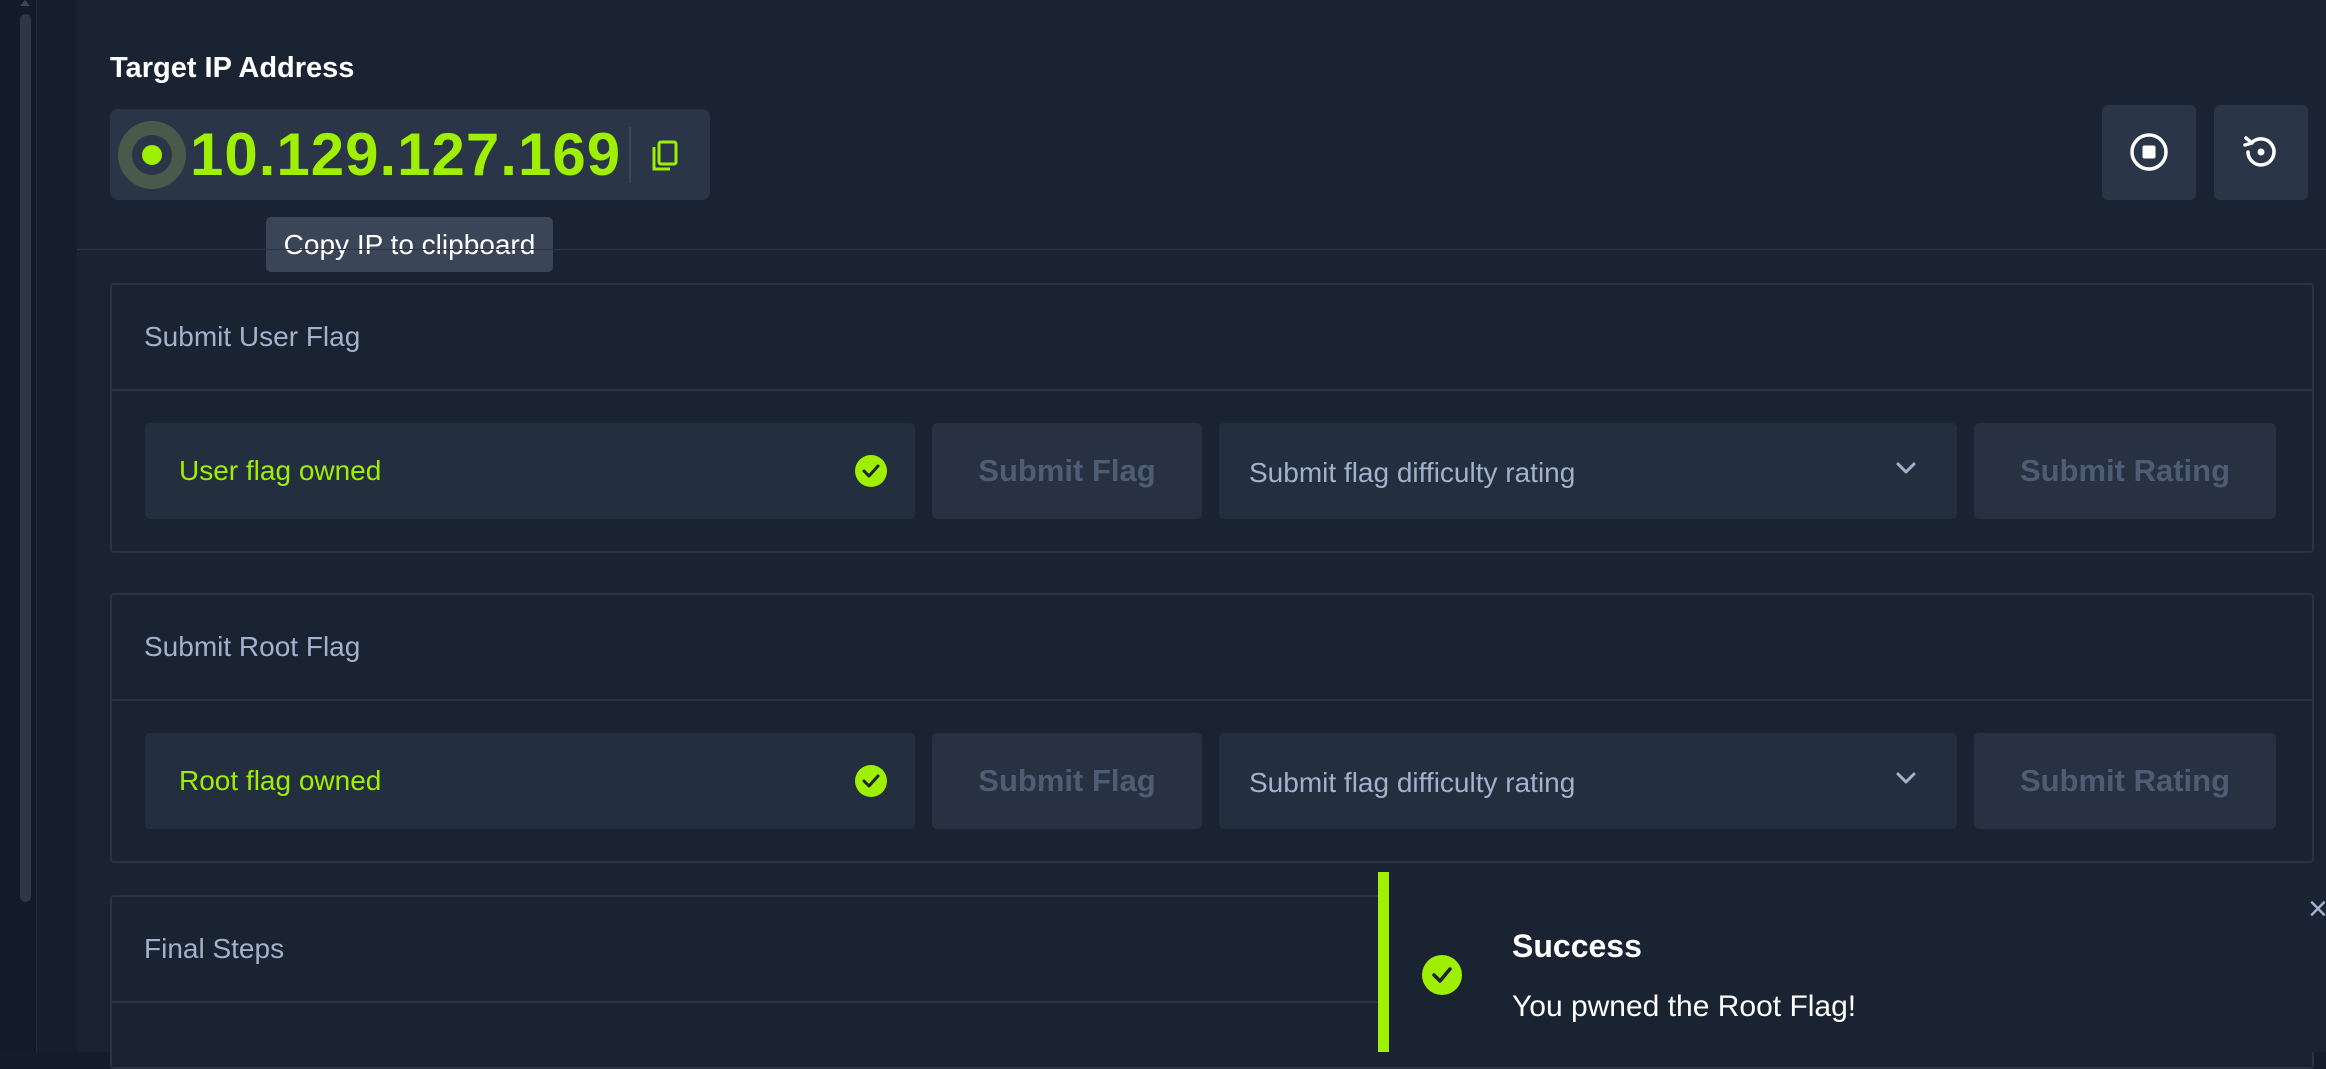  Describe the element at coordinates (57, 526) in the screenshot. I see `gutter` at that location.